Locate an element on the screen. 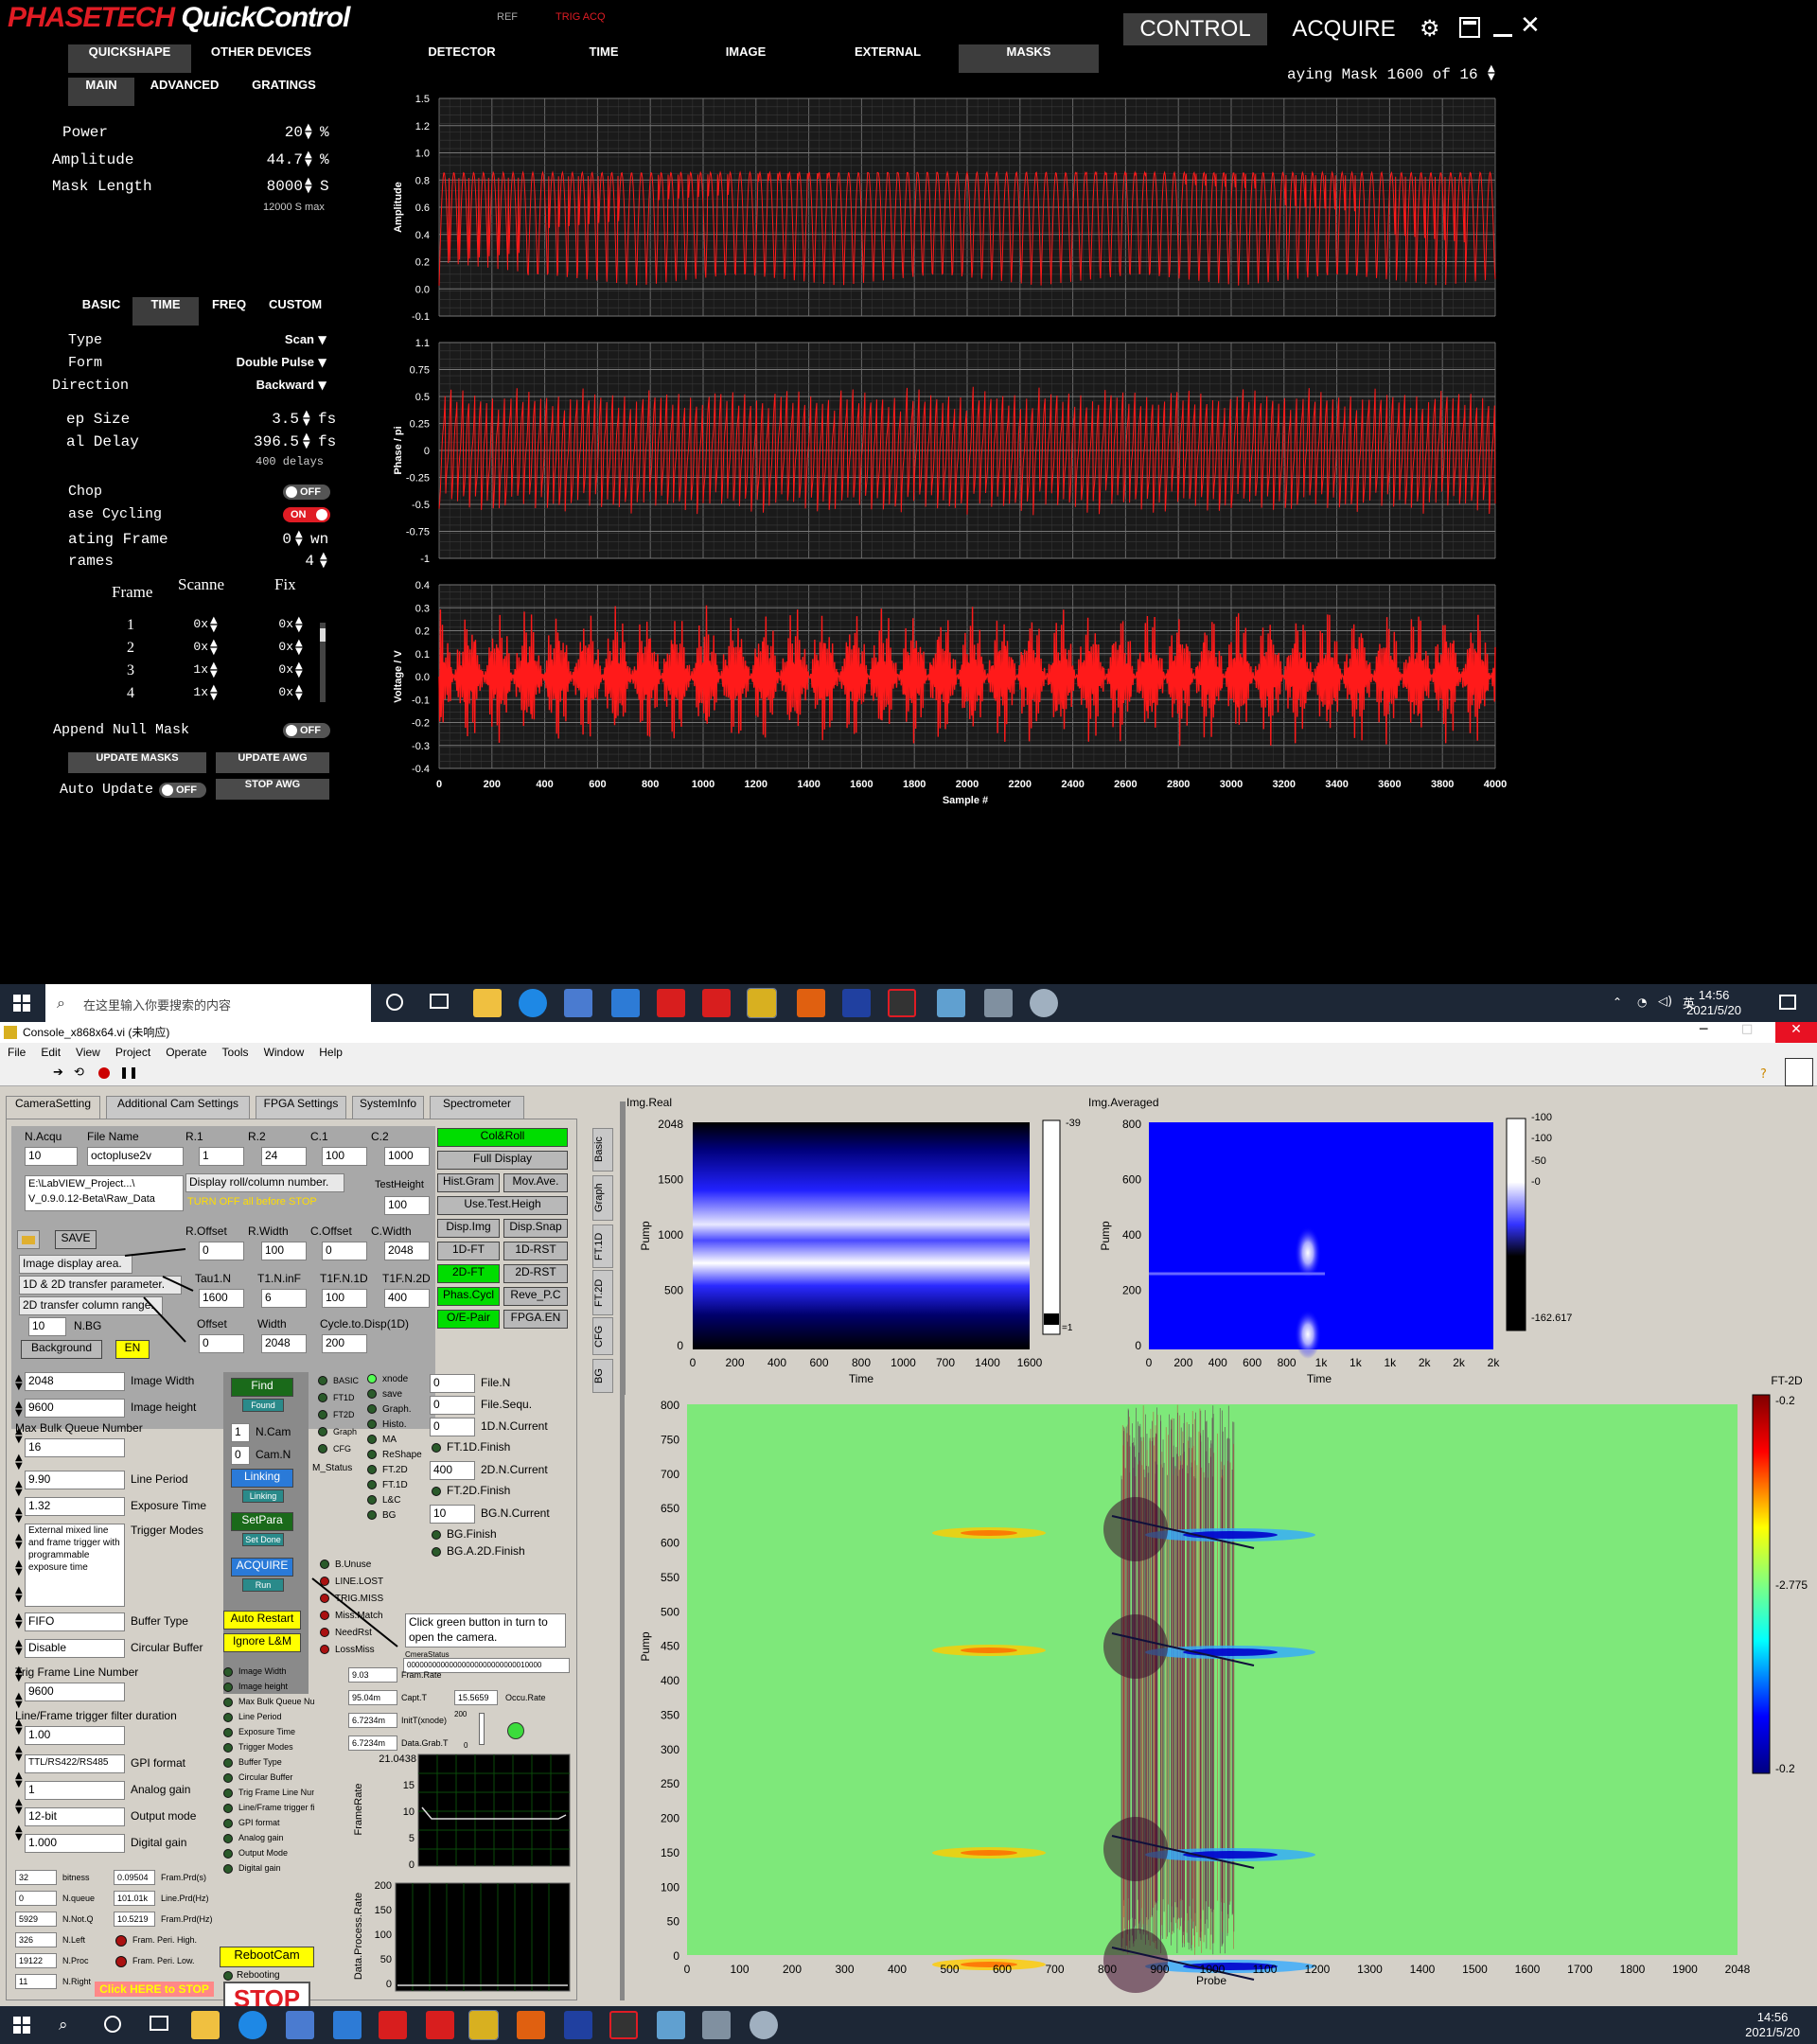 This screenshot has height=2044, width=1817. ft2d-colorbar is located at coordinates (1761, 1584).